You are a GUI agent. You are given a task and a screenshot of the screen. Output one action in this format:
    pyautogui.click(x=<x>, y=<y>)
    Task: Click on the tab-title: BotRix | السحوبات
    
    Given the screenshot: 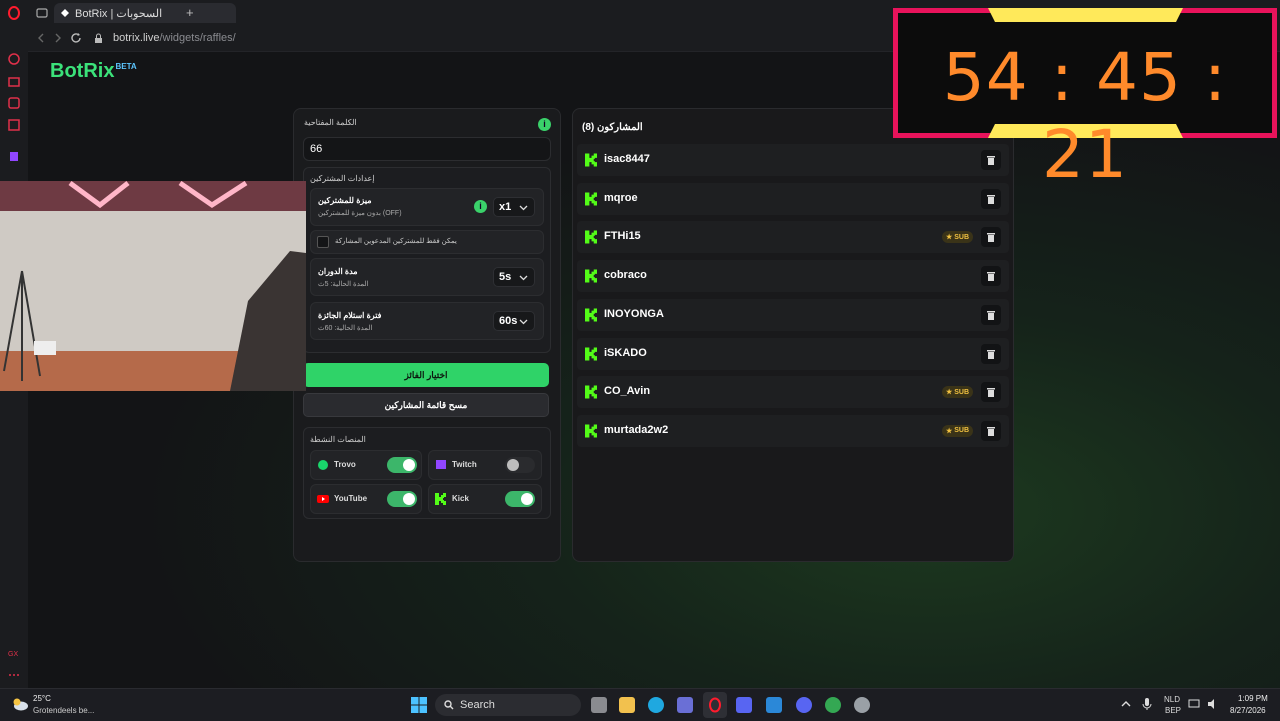 What is the action you would take?
    pyautogui.click(x=119, y=13)
    